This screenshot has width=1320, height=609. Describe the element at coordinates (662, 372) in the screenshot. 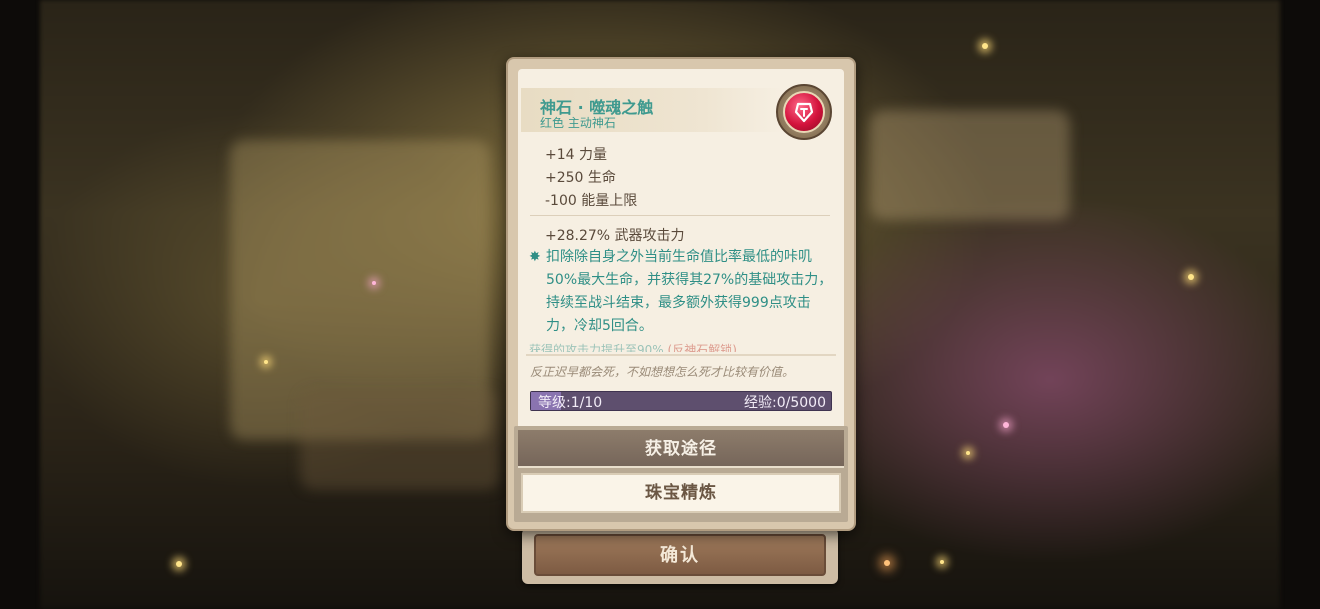

I see `flavor-text: 反正迟早都会死，不如想想怎么死才比较有价值。` at that location.